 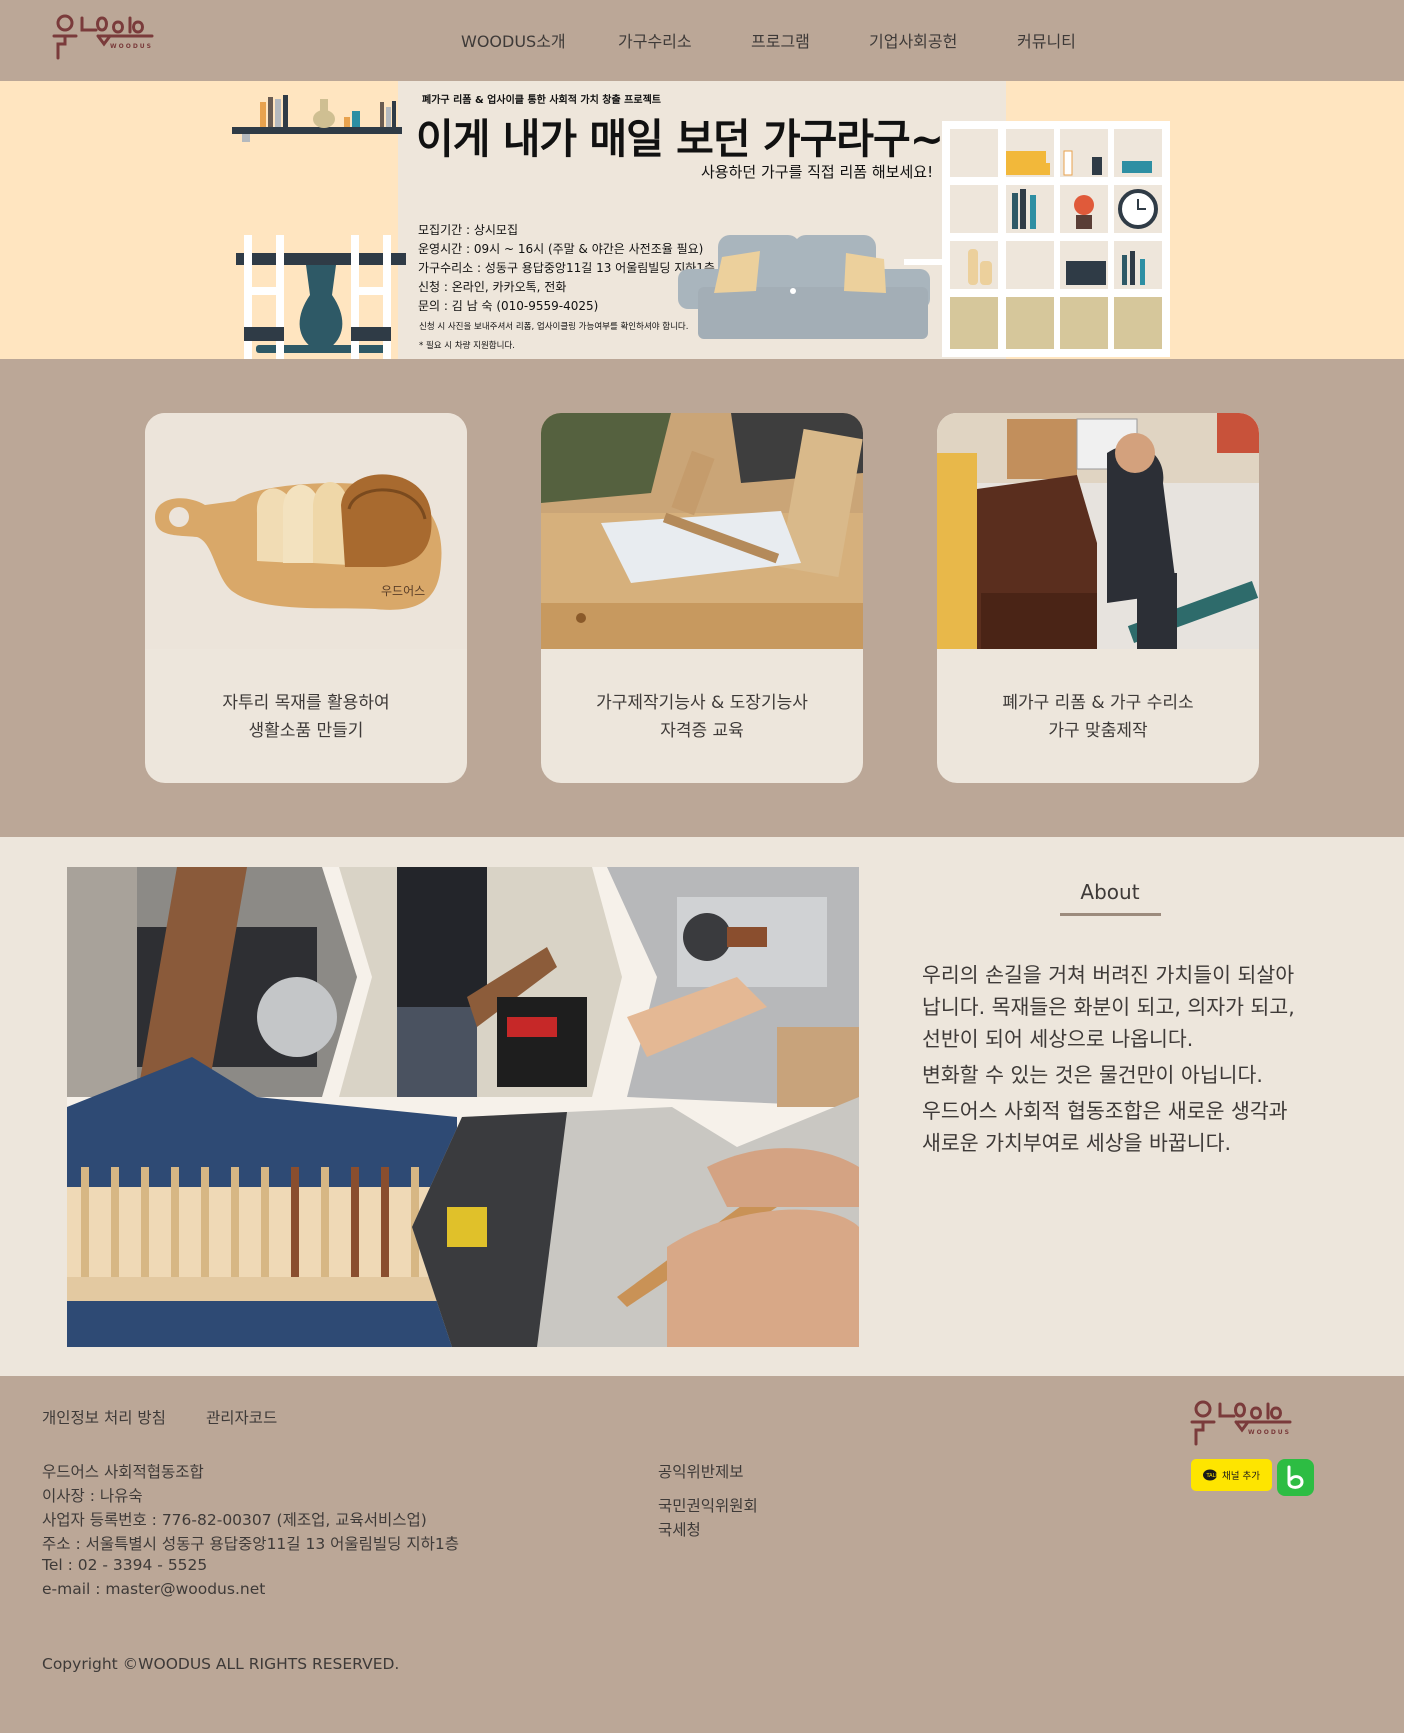 I want to click on table-chairs-illustration, so click(x=321, y=297).